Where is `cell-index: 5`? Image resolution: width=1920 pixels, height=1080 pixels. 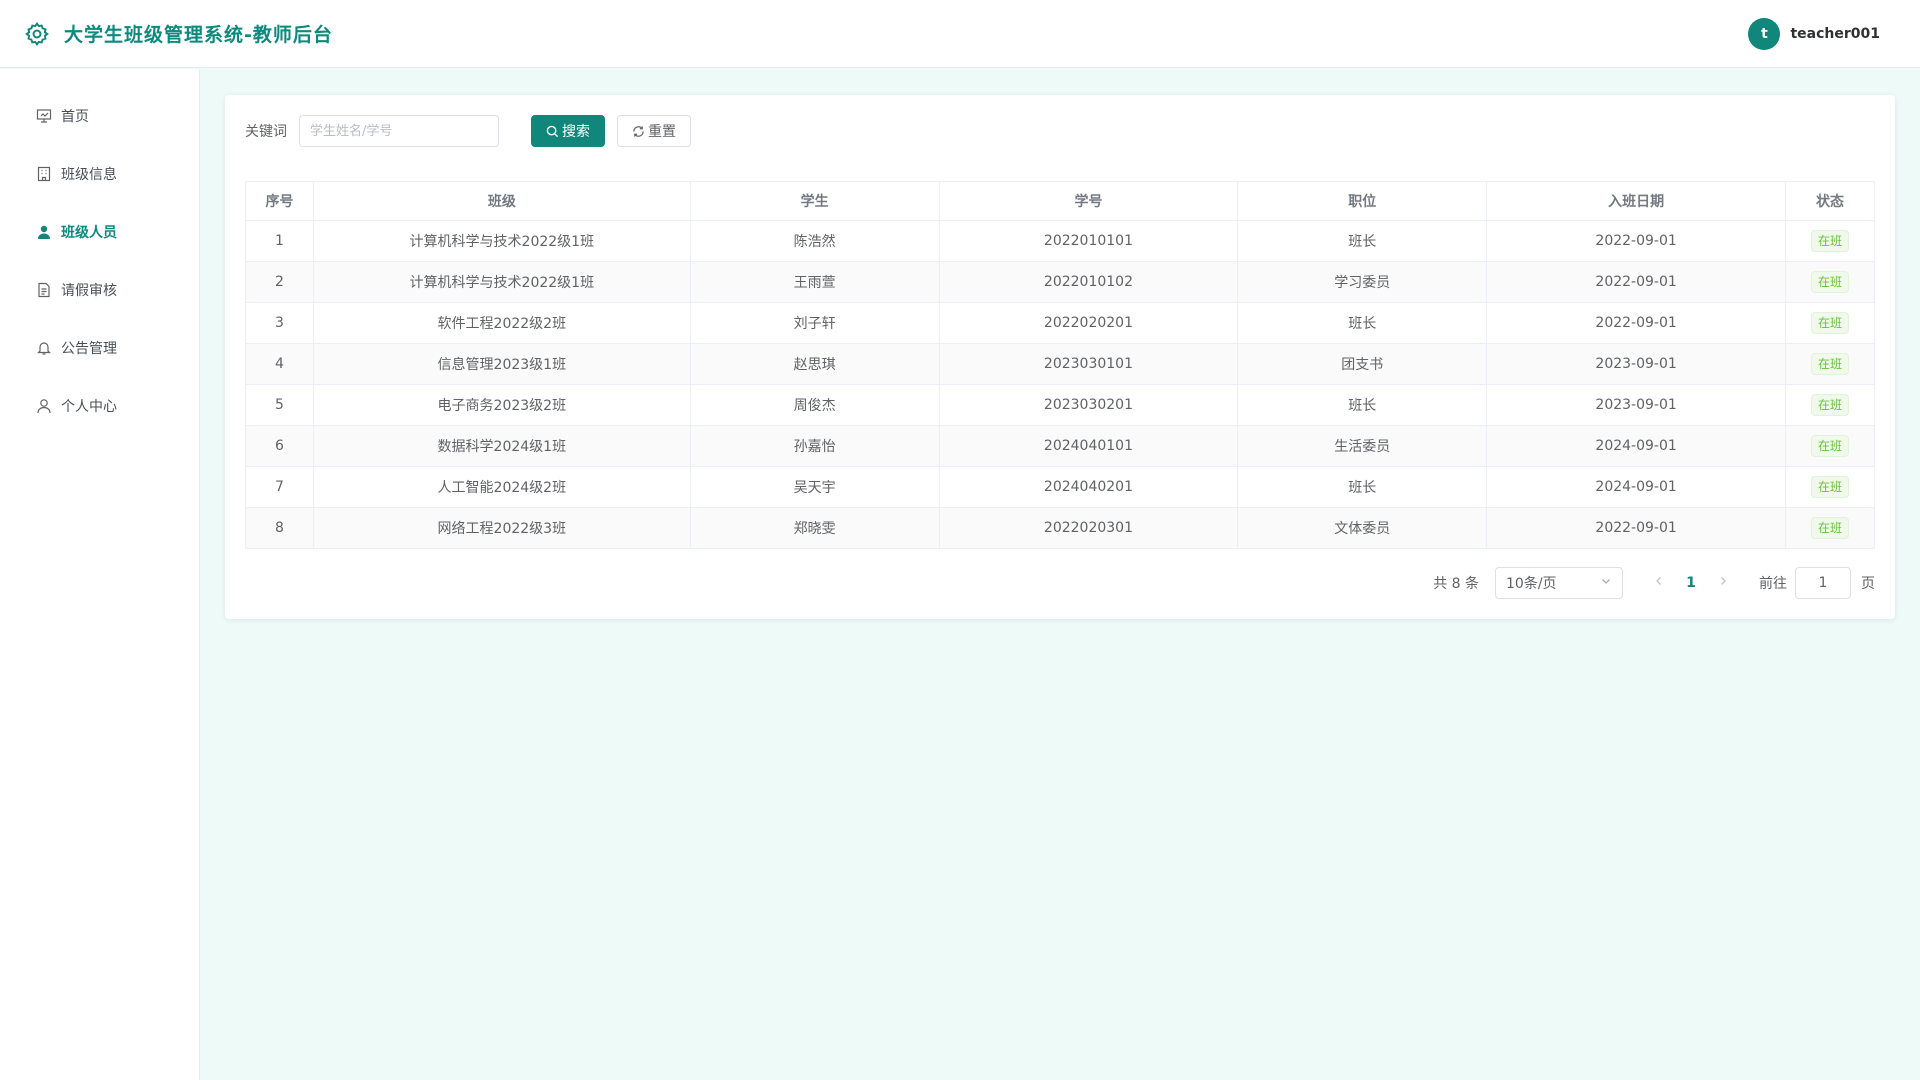 cell-index: 5 is located at coordinates (279, 405).